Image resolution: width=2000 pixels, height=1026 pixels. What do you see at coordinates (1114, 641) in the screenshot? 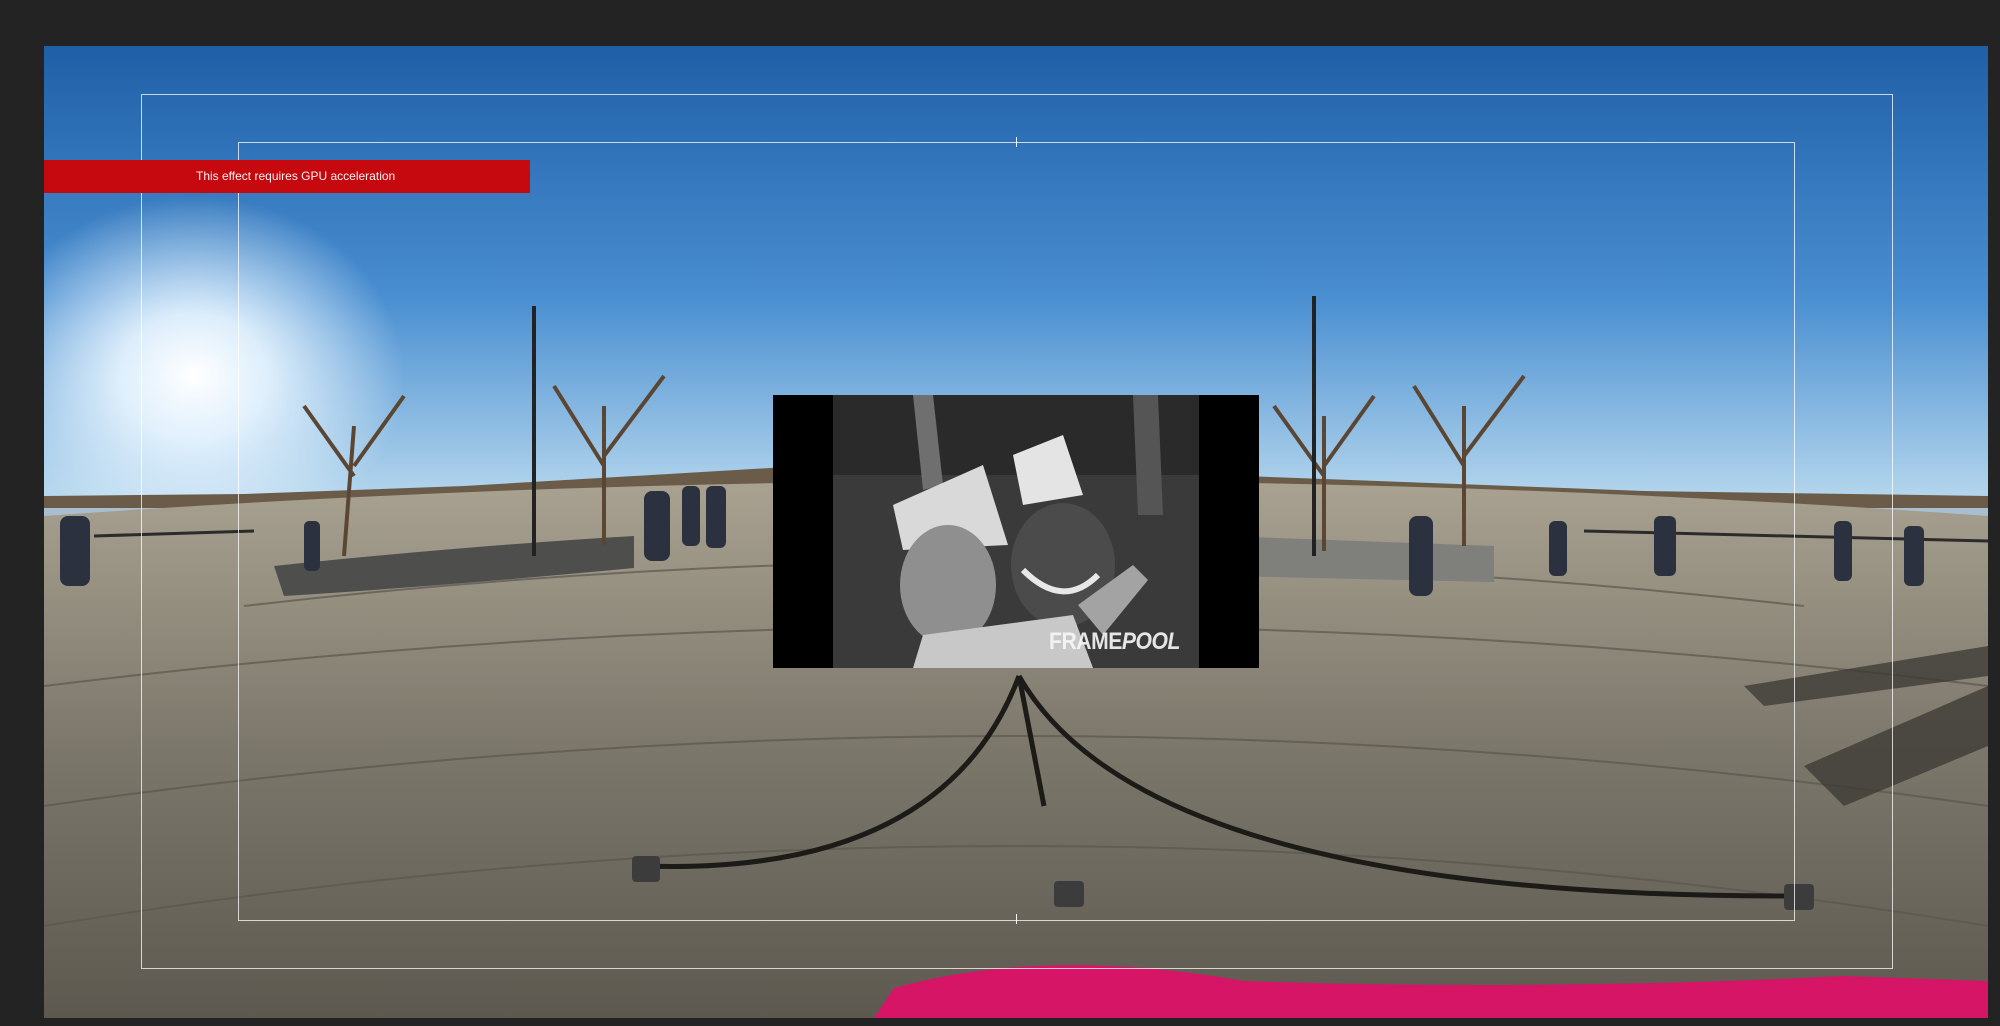
I see `framepool-watermark: FRAMEPOOL` at bounding box center [1114, 641].